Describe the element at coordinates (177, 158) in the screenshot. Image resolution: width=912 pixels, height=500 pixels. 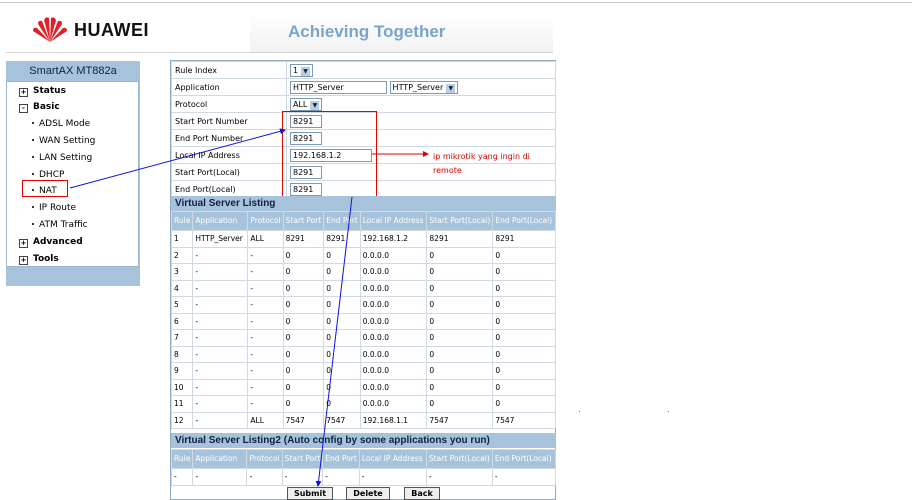
I see `arrow-nat-to-form` at that location.